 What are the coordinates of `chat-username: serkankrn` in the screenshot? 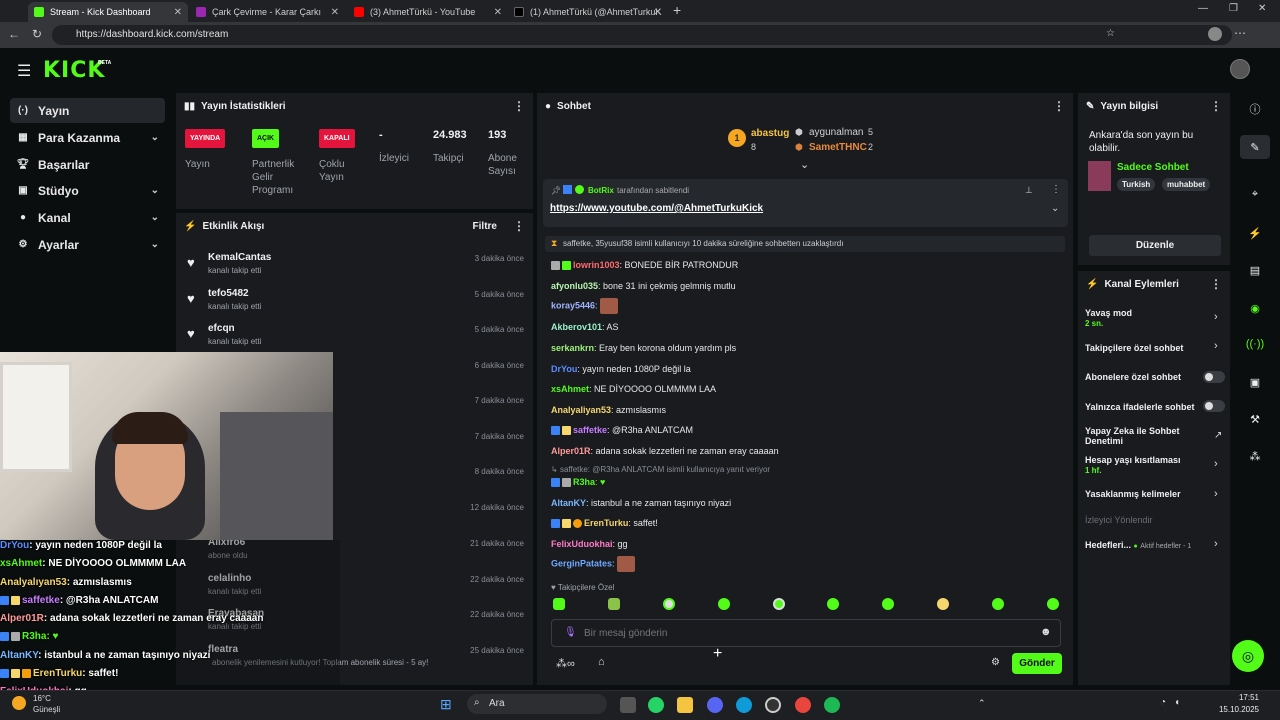 It's located at (572, 348).